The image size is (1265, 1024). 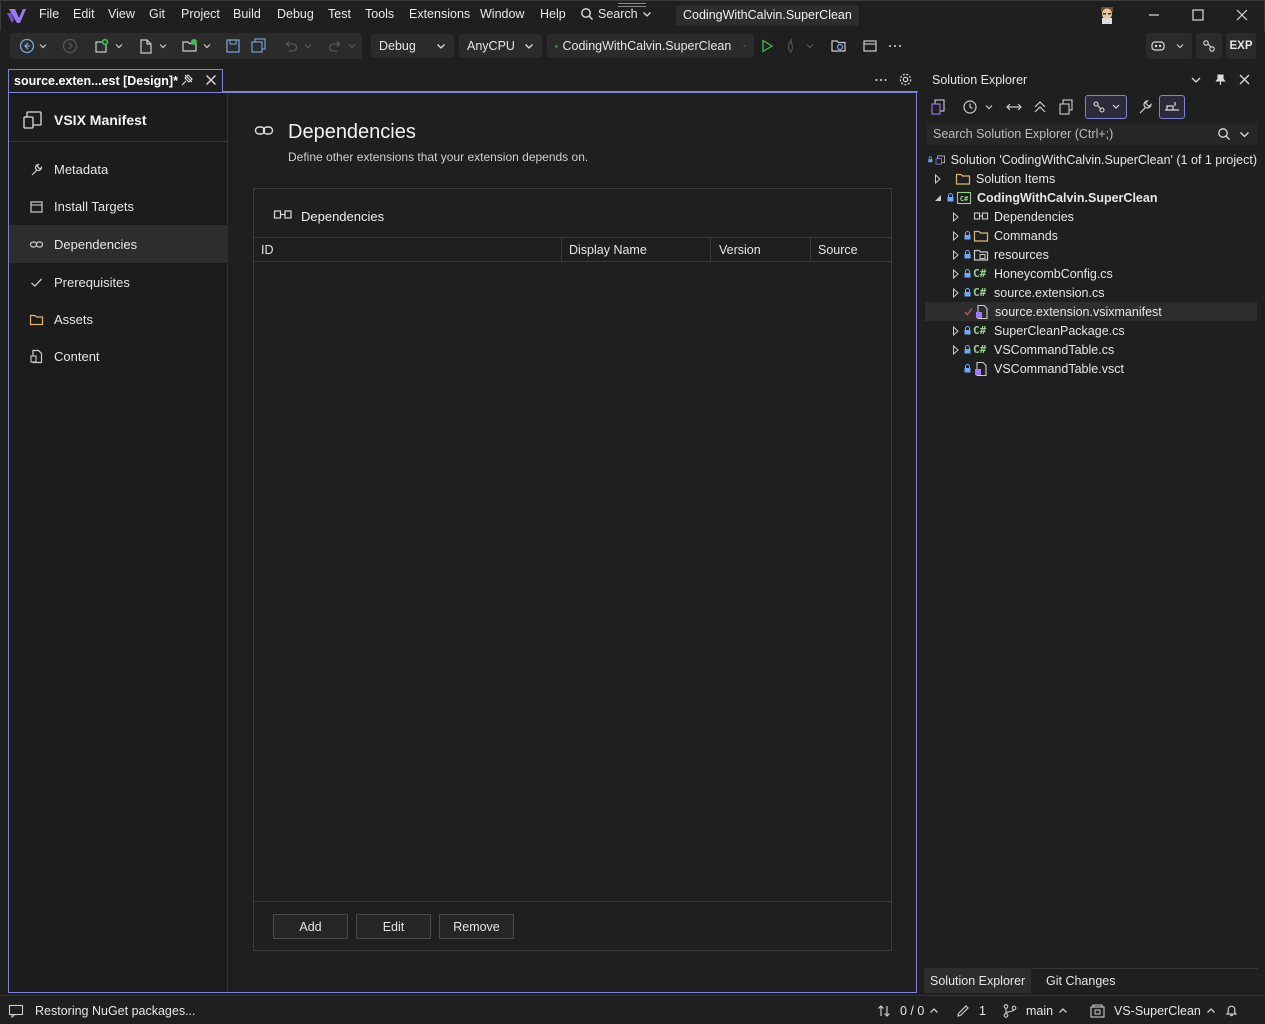 I want to click on redo-button, so click(x=335, y=46).